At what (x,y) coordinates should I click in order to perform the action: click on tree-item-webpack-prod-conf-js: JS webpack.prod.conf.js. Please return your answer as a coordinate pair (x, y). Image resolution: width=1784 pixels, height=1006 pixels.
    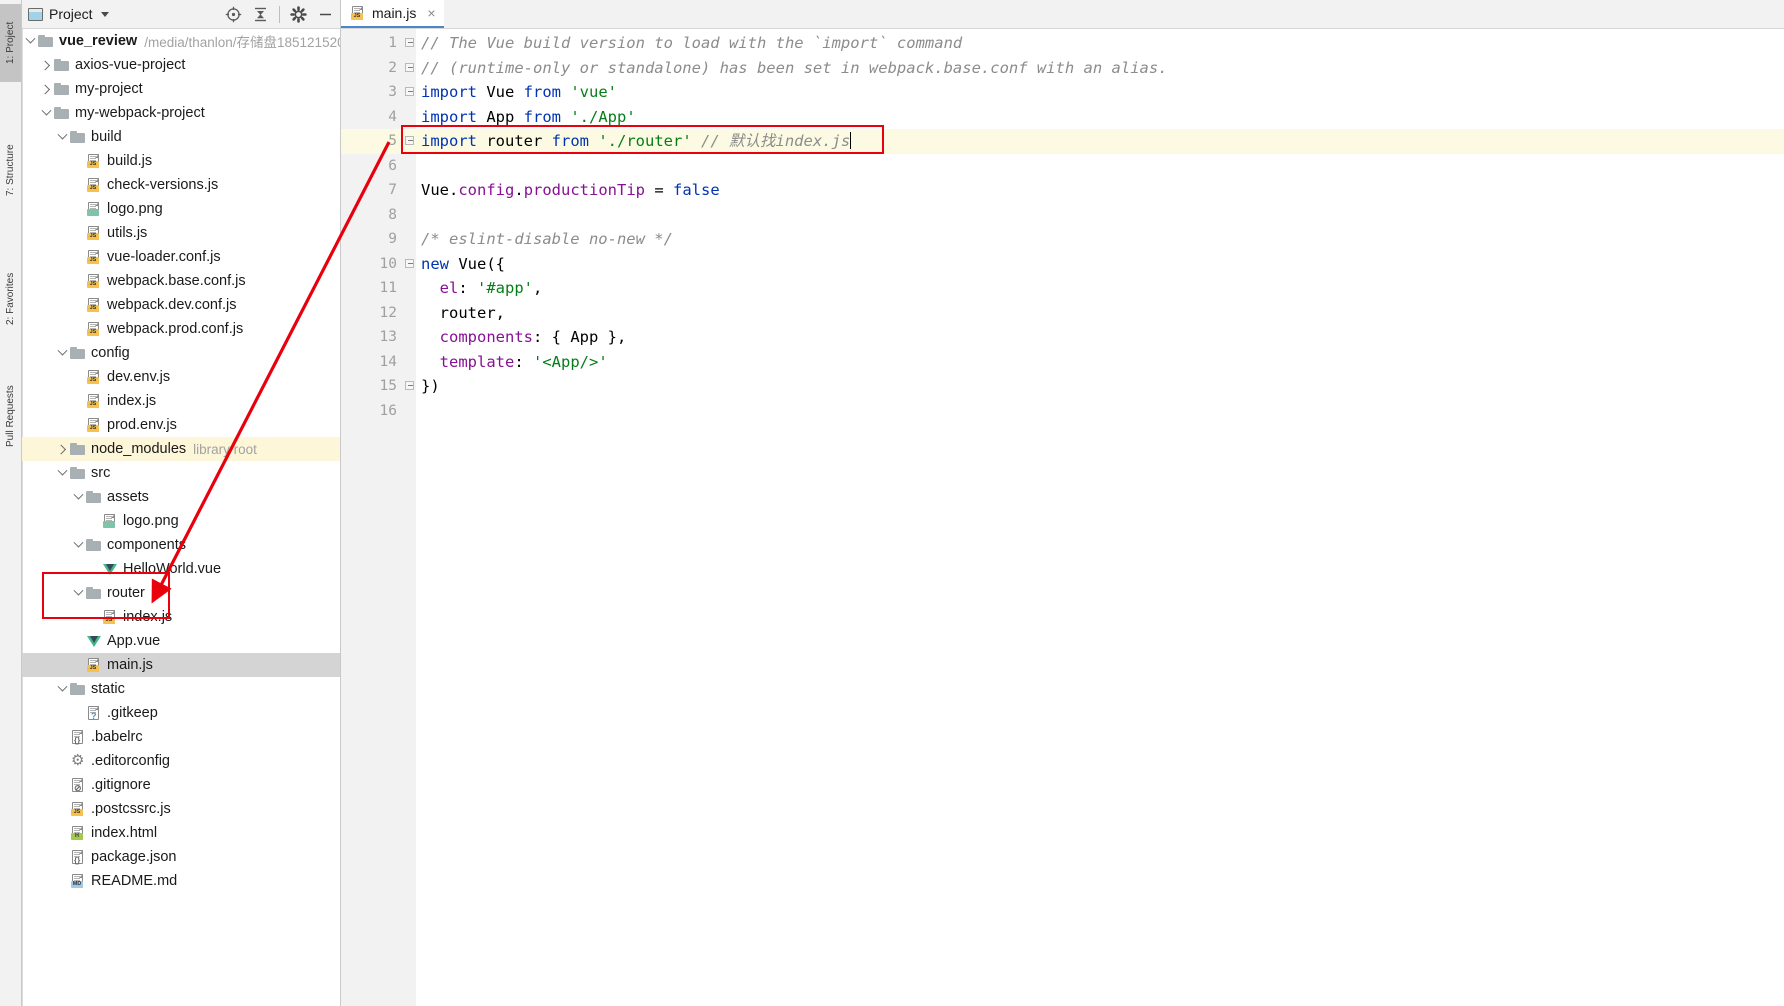
    Looking at the image, I should click on (181, 329).